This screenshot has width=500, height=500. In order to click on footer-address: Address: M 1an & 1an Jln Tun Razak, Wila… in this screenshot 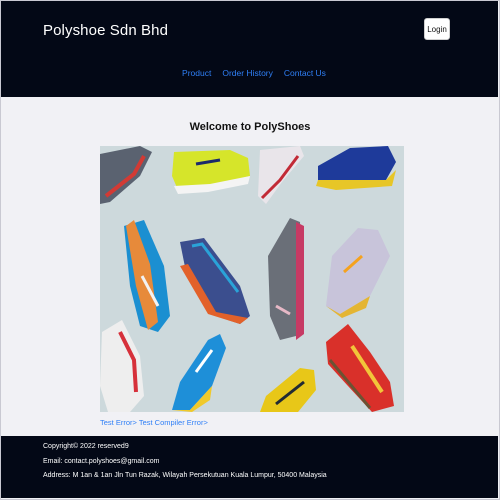, I will do `click(185, 475)`.